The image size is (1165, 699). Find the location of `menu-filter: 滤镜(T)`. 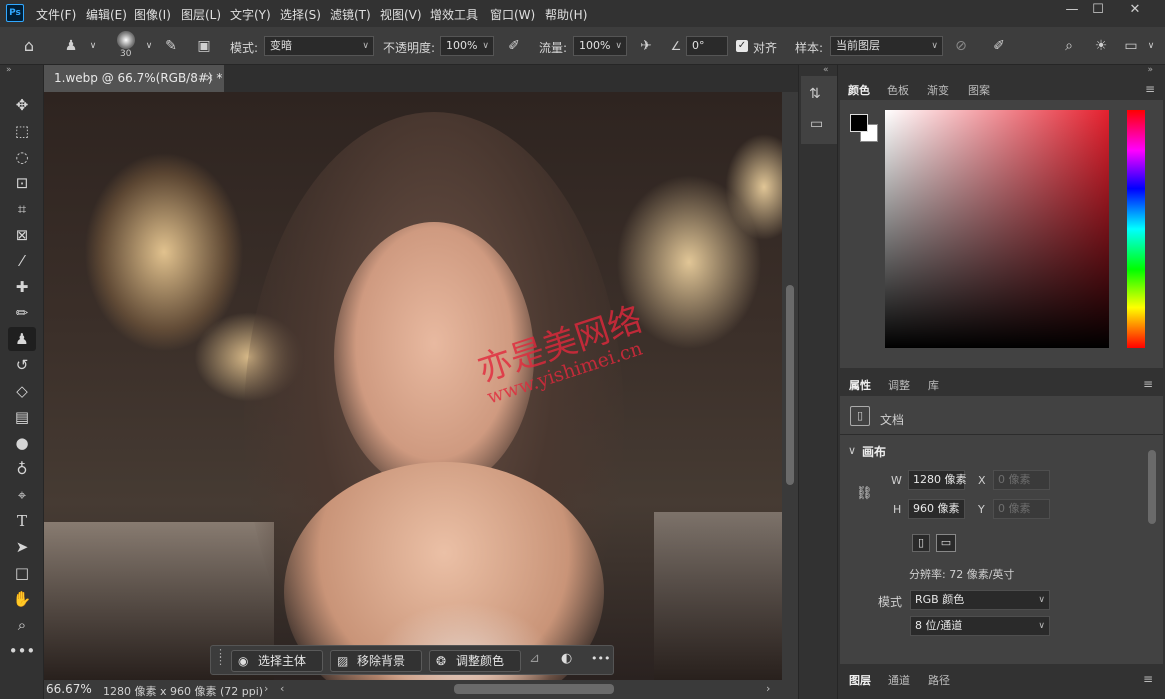

menu-filter: 滤镜(T) is located at coordinates (350, 14).